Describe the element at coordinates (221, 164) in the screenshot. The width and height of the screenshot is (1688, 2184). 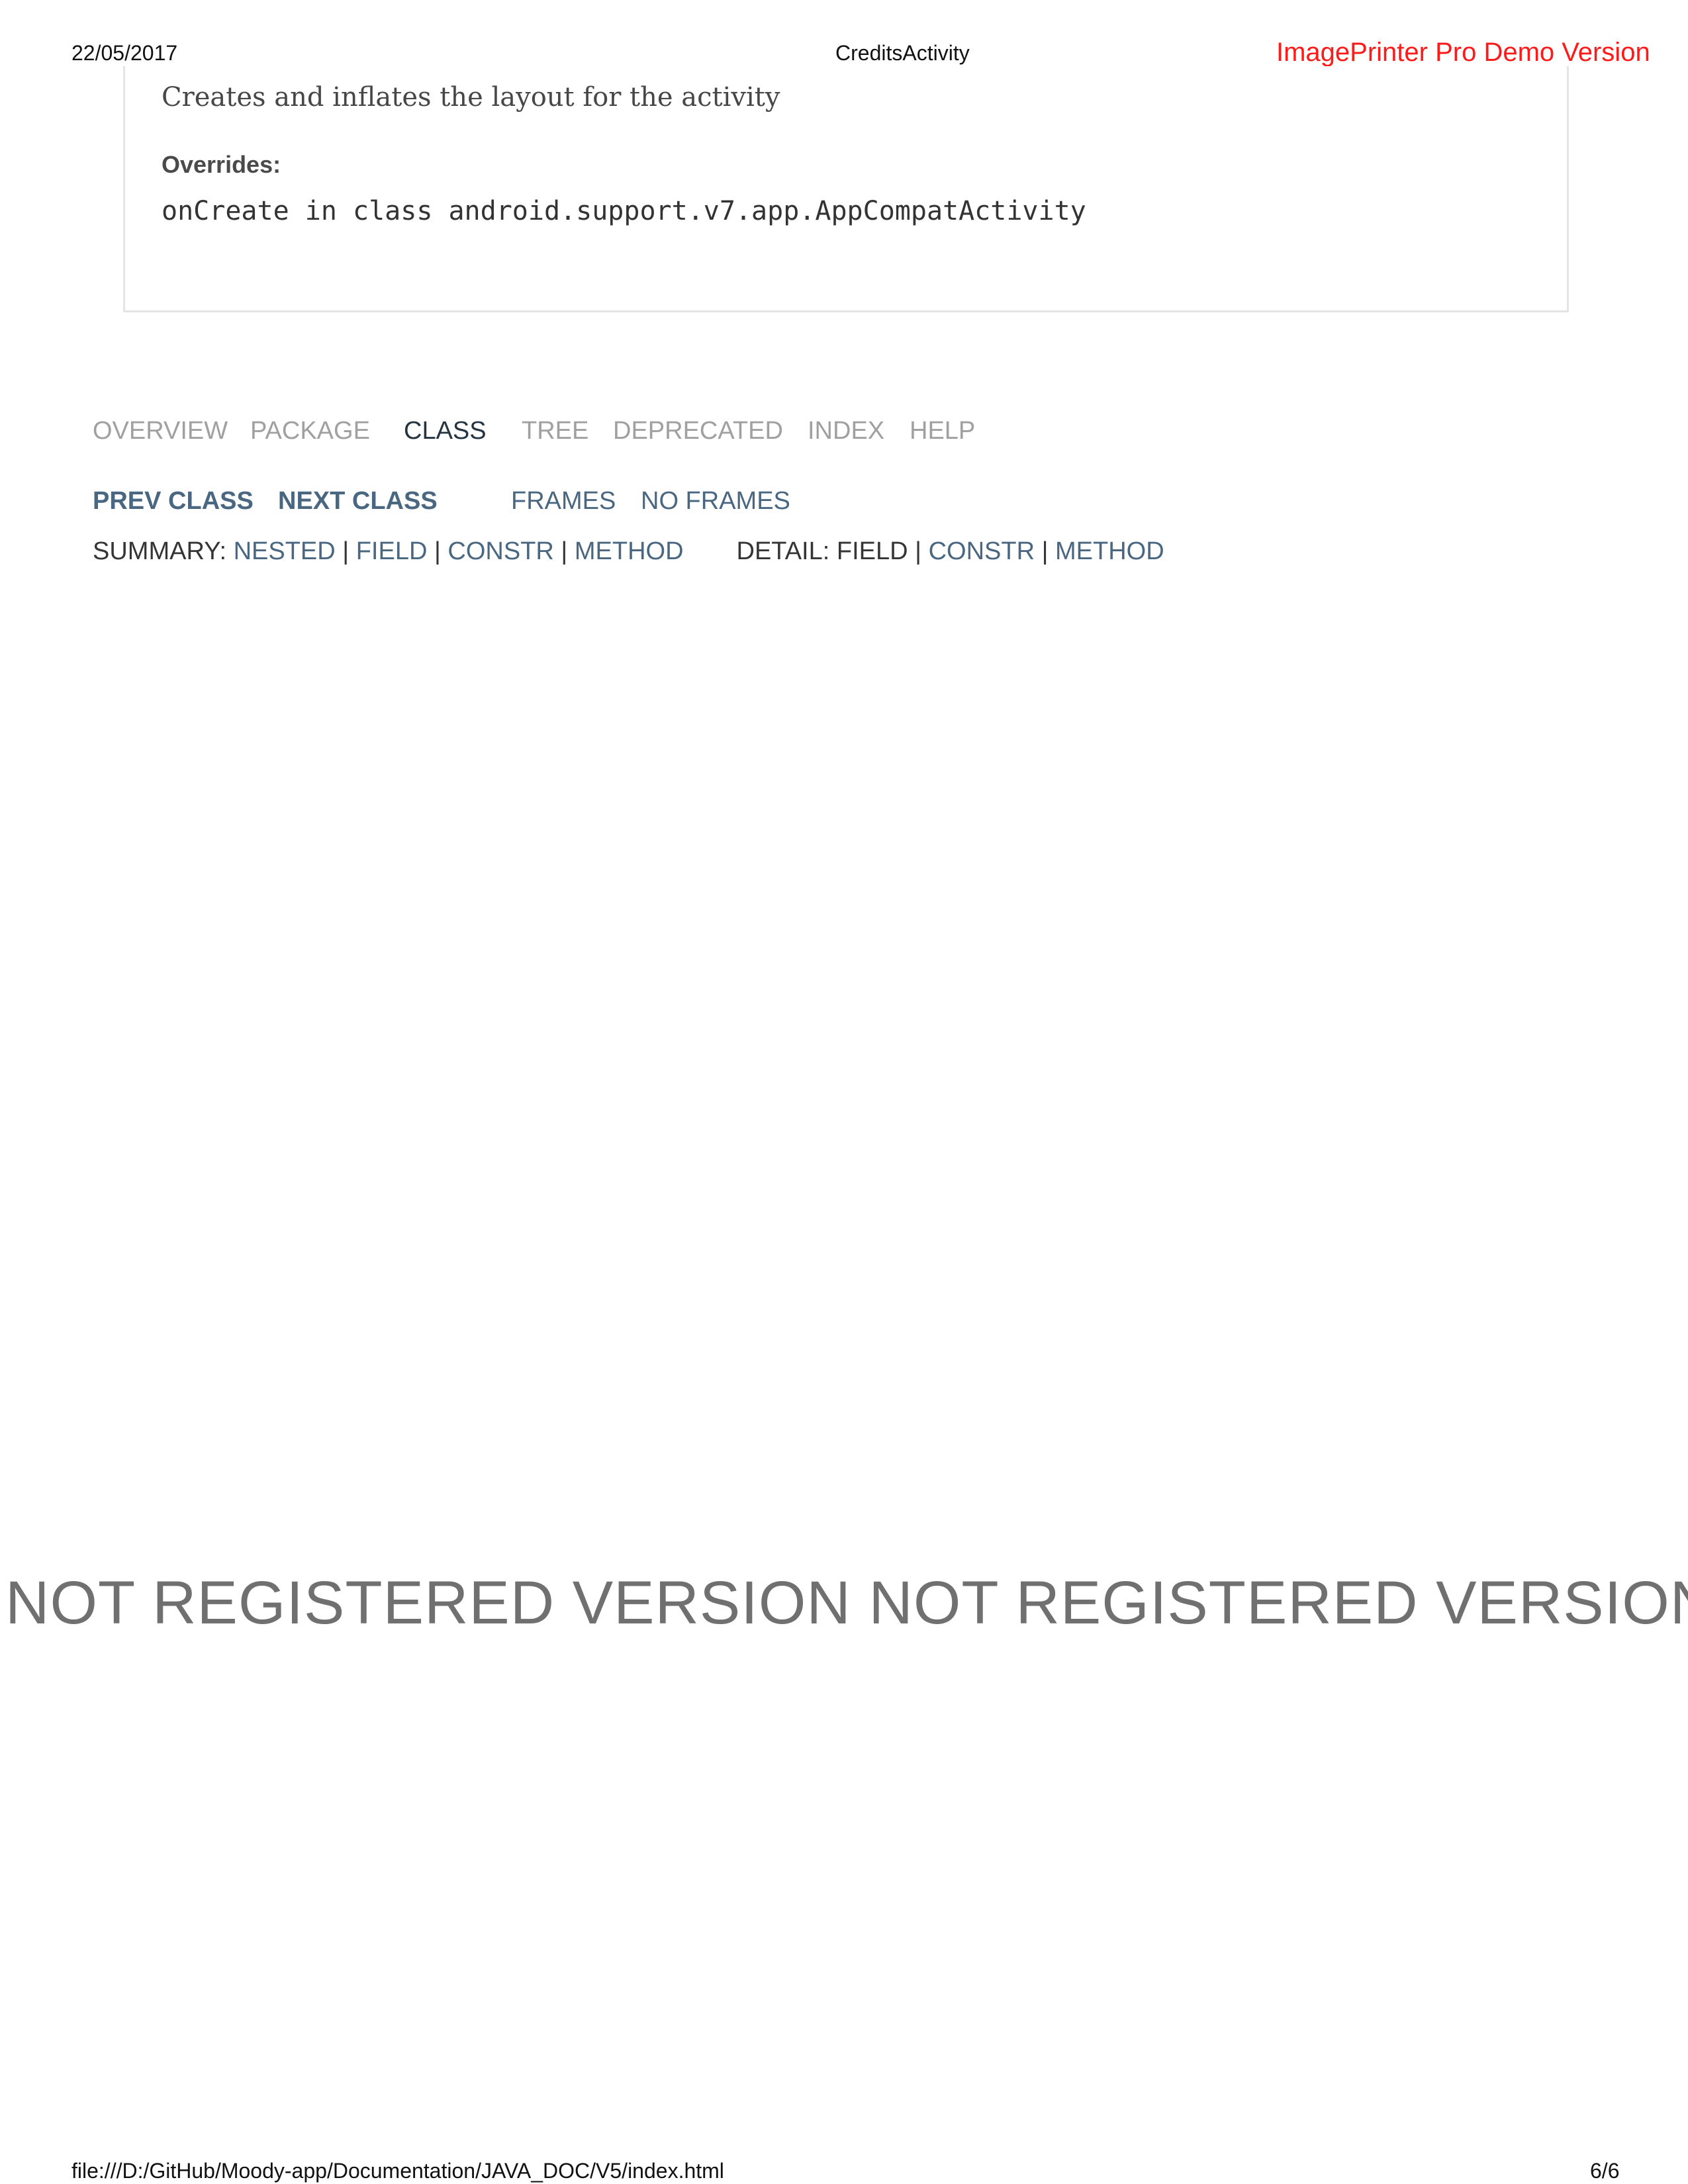
I see `overrides-label: Overrides:` at that location.